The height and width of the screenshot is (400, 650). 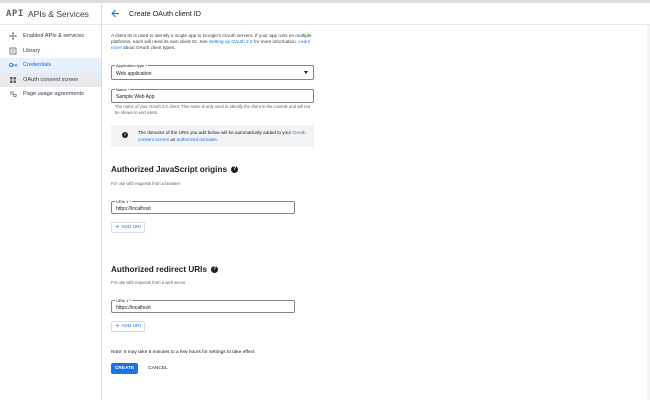 What do you see at coordinates (53, 36) in the screenshot?
I see `sidebar-item-label: Enabled APIs & services` at bounding box center [53, 36].